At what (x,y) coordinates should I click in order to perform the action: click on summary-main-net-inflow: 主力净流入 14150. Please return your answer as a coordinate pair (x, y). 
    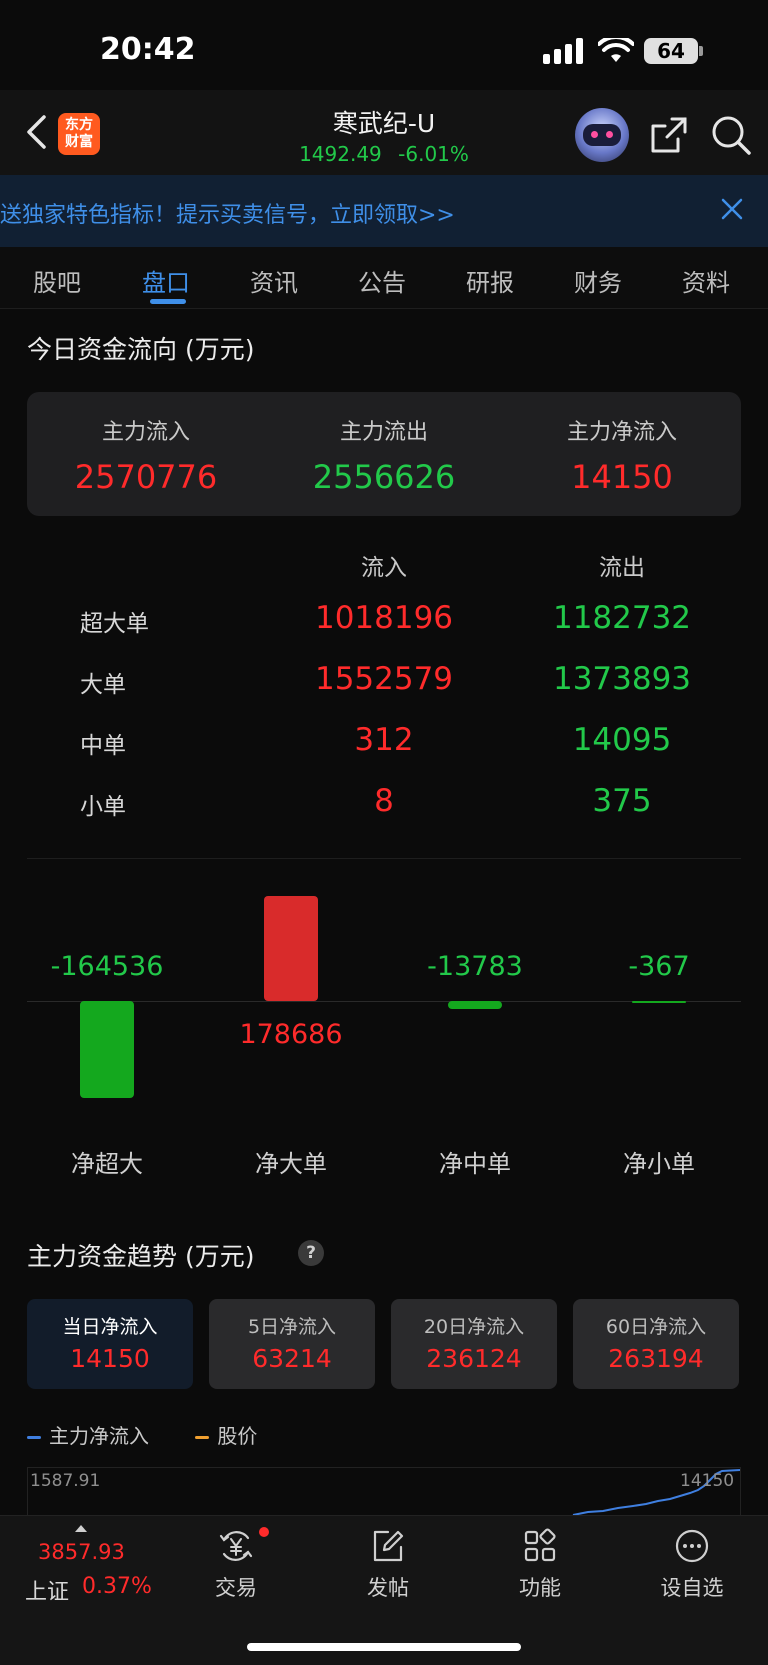
    Looking at the image, I should click on (622, 455).